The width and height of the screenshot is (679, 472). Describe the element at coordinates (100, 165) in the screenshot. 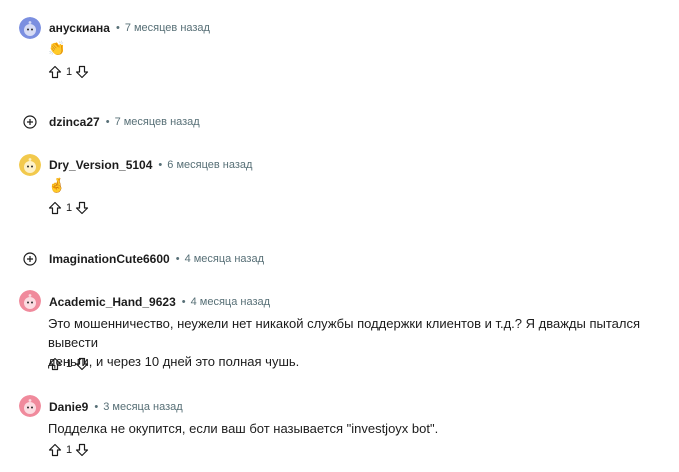

I see `username: Dry_Version_5104` at that location.